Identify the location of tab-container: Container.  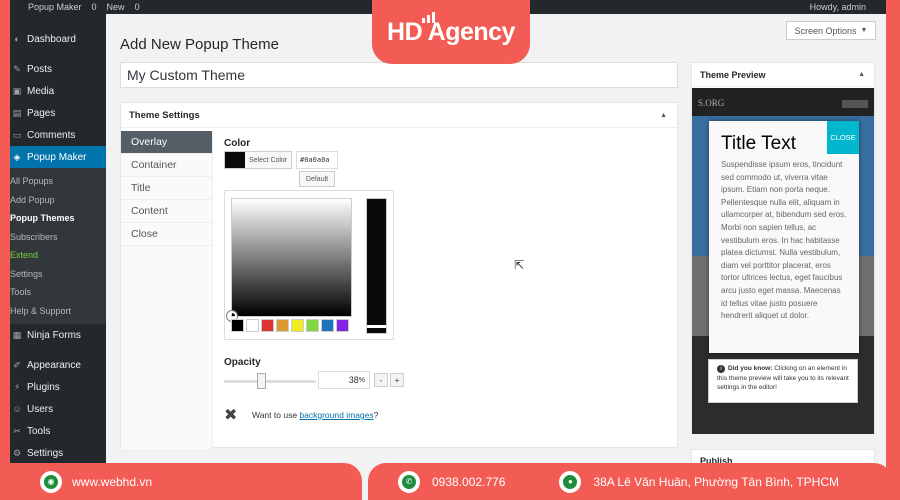
(166, 165).